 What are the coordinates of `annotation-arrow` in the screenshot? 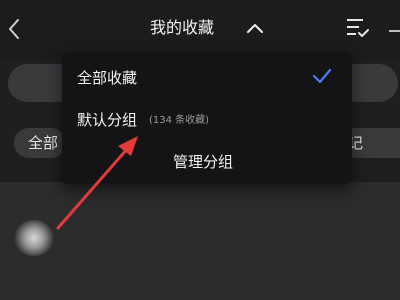 It's located at (97, 183).